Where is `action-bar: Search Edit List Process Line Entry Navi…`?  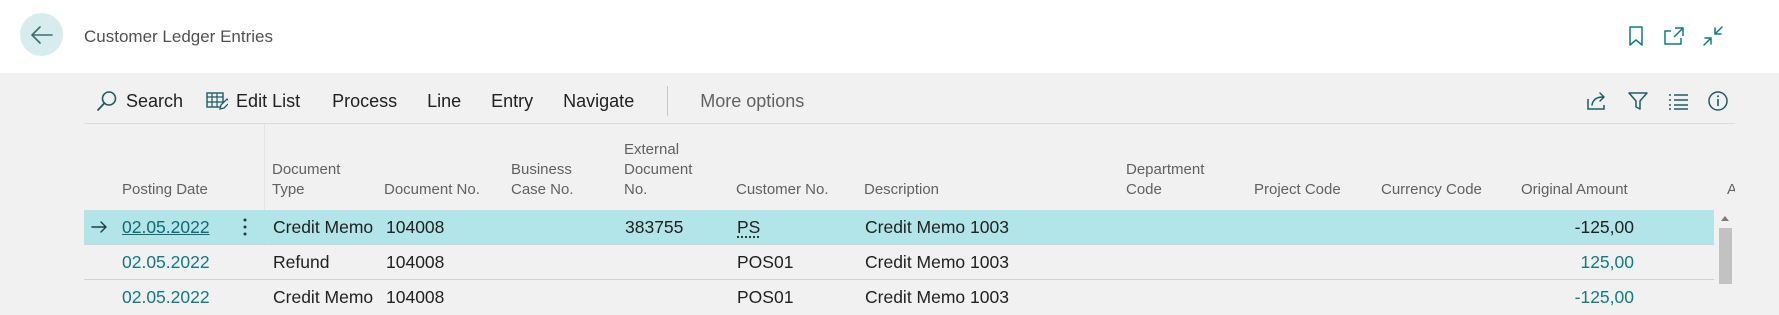
action-bar: Search Edit List Process Line Entry Navi… is located at coordinates (909, 101).